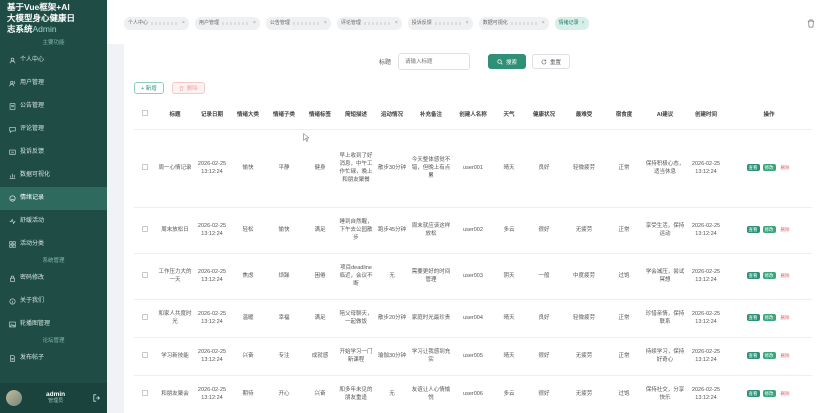 The height and width of the screenshot is (413, 827). I want to click on sidebar-item-label: 公告管理, so click(32, 106).